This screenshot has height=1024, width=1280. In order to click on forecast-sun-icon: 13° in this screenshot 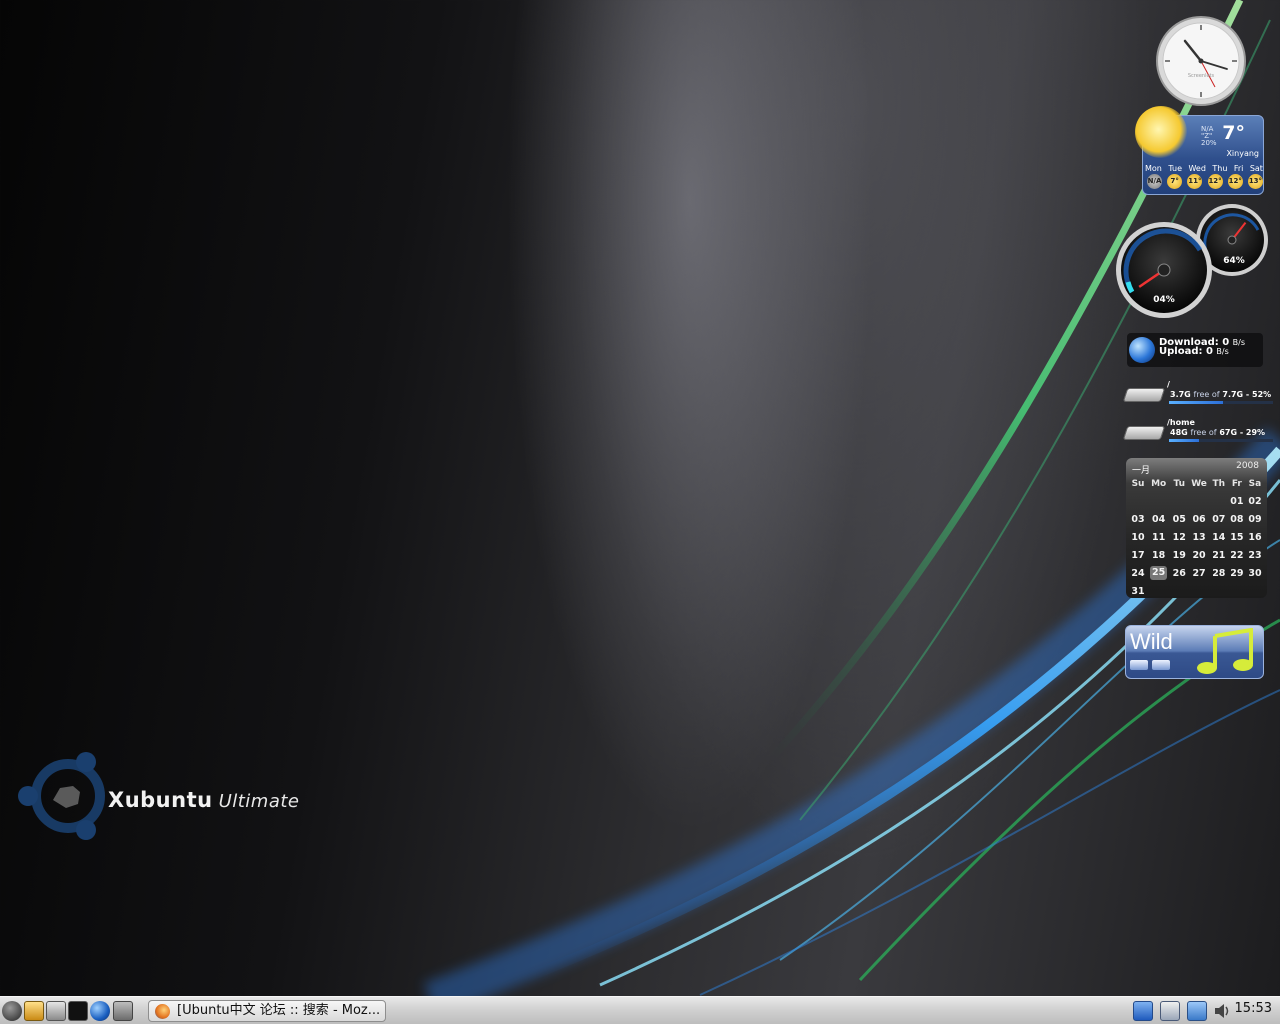, I will do `click(1255, 181)`.